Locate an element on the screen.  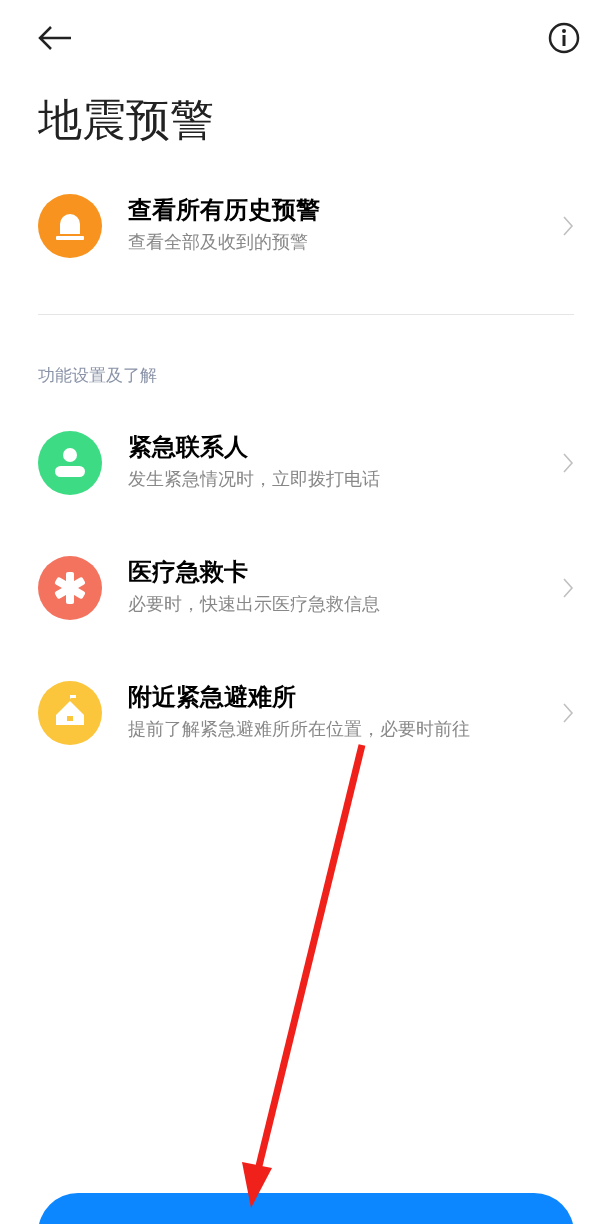
section-header: 功能设置及了解 is located at coordinates (97, 375).